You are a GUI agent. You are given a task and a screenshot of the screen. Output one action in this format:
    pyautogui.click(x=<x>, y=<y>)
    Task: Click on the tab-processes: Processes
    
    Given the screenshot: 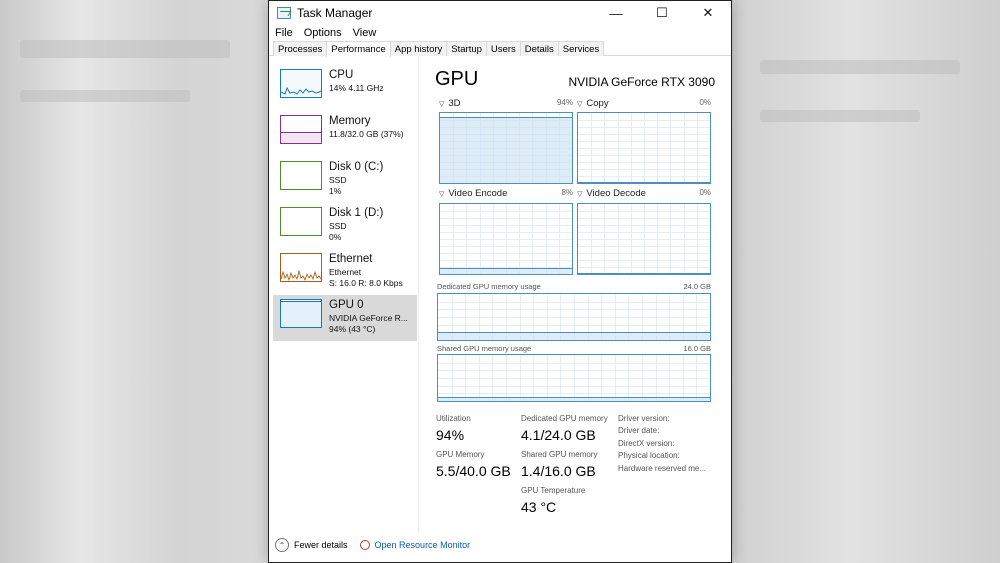 What is the action you would take?
    pyautogui.click(x=300, y=48)
    